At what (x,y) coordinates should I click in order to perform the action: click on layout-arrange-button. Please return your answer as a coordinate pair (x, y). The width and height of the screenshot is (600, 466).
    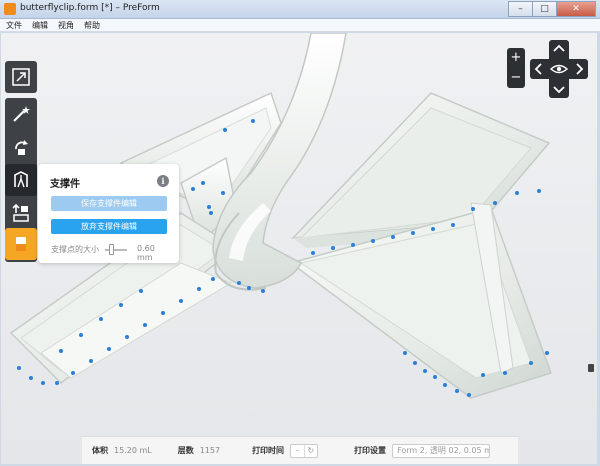
    Looking at the image, I should click on (21, 213).